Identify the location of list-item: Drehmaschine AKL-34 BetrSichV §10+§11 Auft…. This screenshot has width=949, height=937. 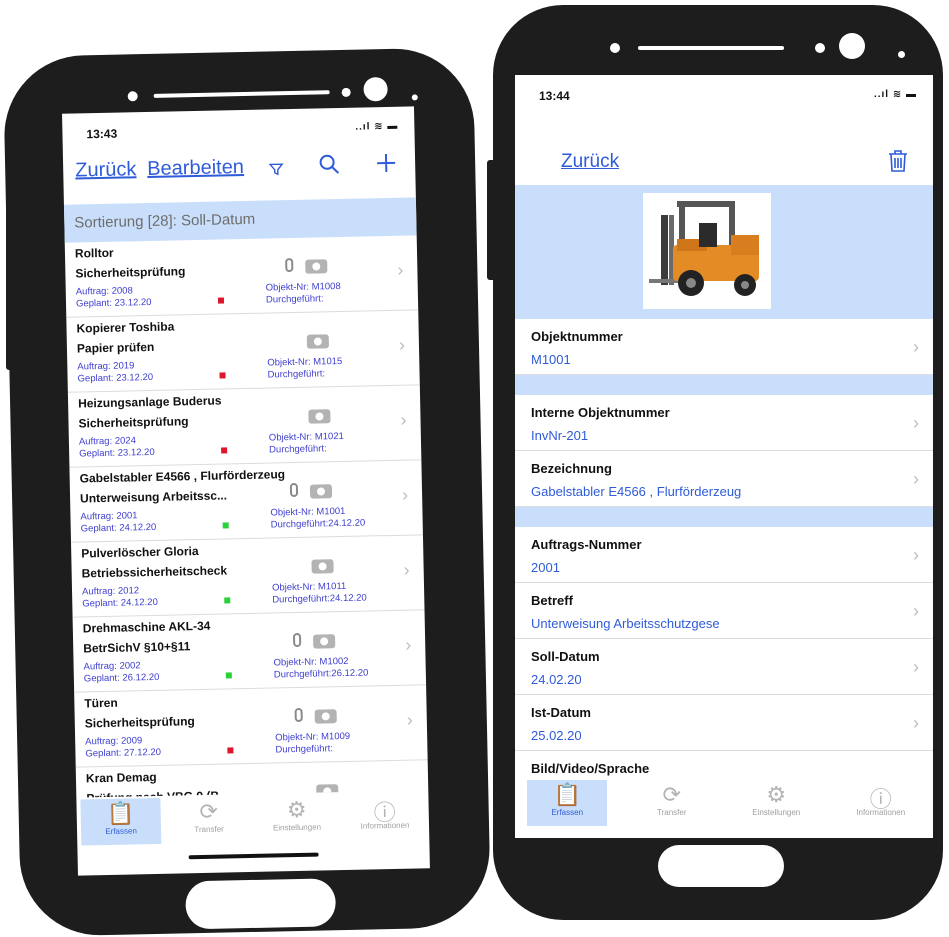
(249, 651).